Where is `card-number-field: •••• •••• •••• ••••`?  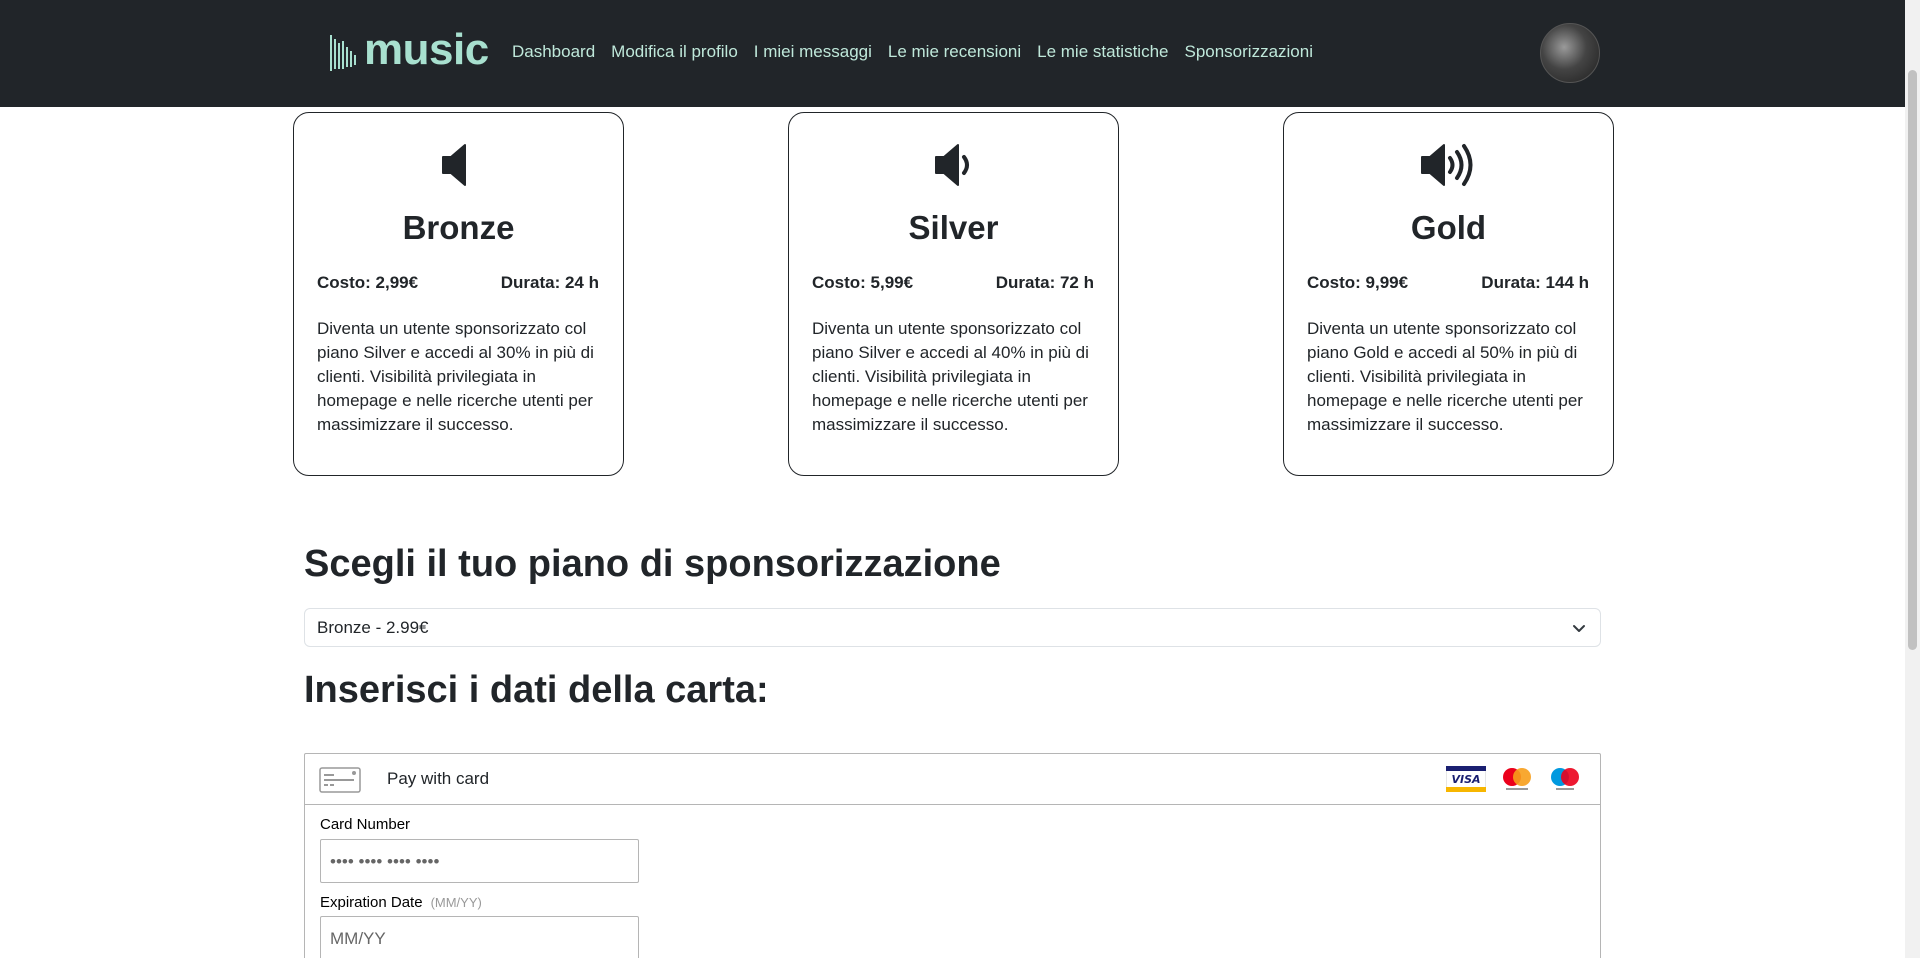 card-number-field: •••• •••• •••• •••• is located at coordinates (479, 861).